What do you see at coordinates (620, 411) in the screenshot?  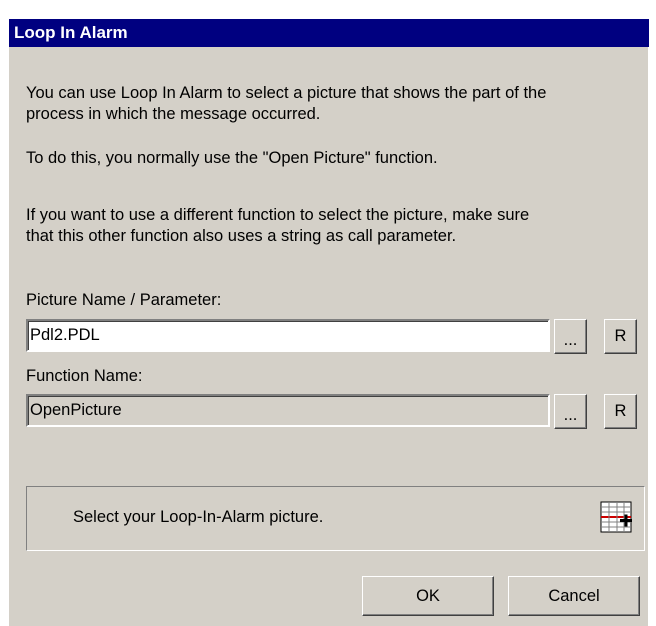 I see `function-reset-button: R` at bounding box center [620, 411].